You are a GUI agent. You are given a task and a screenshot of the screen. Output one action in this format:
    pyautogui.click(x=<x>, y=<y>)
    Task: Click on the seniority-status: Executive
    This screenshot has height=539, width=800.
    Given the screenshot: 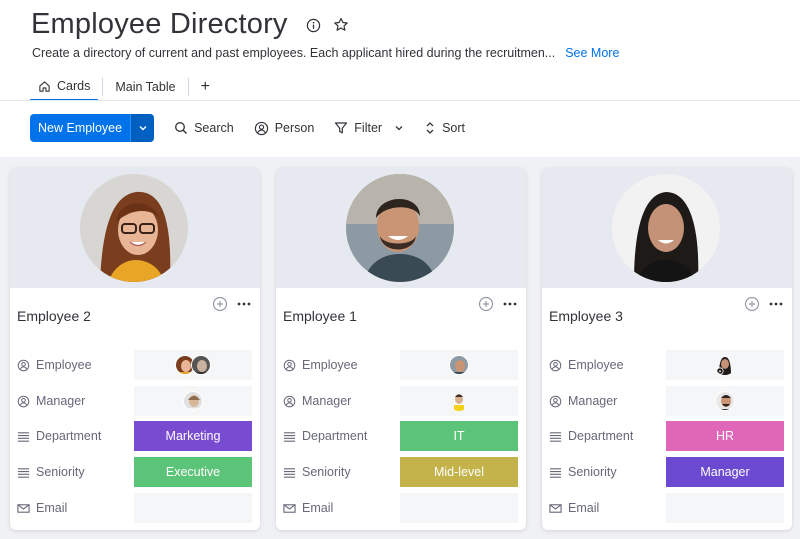 What is the action you would take?
    pyautogui.click(x=193, y=472)
    